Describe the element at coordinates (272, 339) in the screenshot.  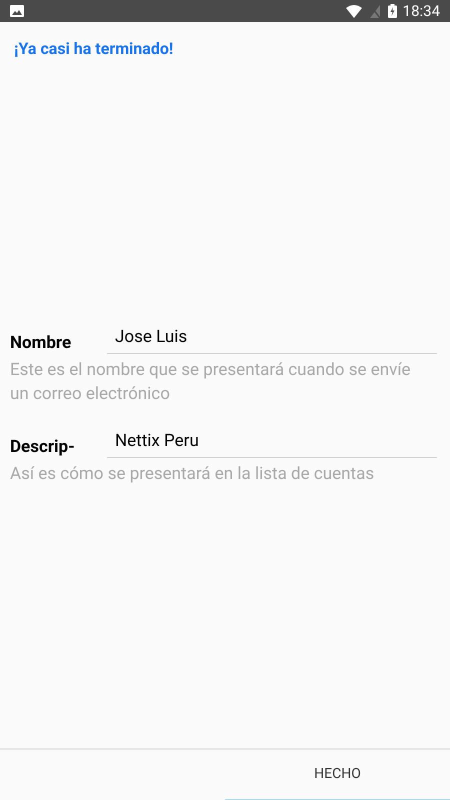
I see `text-field: Jose Luis` at that location.